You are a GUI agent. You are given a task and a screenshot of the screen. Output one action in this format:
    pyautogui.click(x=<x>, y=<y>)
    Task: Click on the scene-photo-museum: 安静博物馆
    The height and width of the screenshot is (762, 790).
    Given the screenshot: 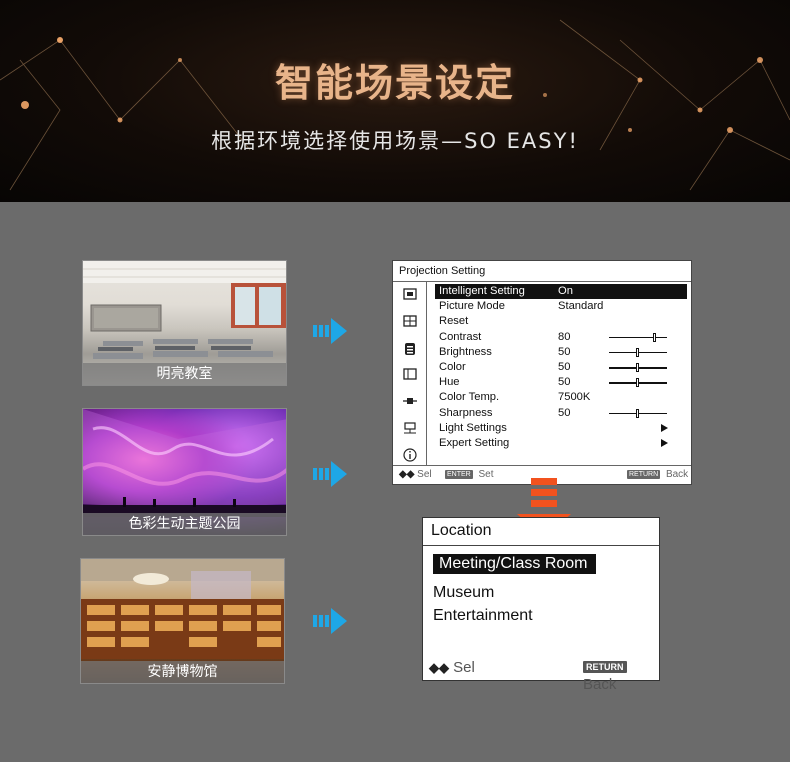 What is the action you would take?
    pyautogui.click(x=182, y=621)
    